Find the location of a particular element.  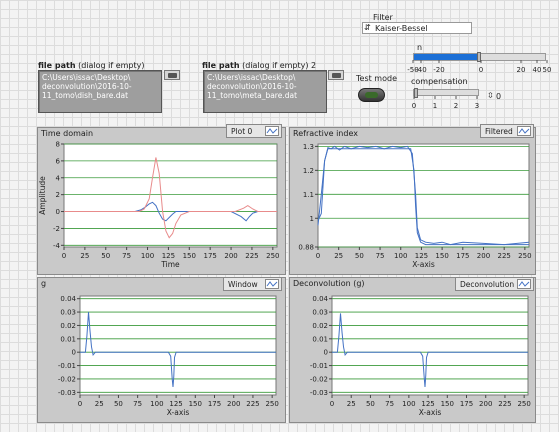

increment-decrement-icon: ⇳ is located at coordinates (490, 96).